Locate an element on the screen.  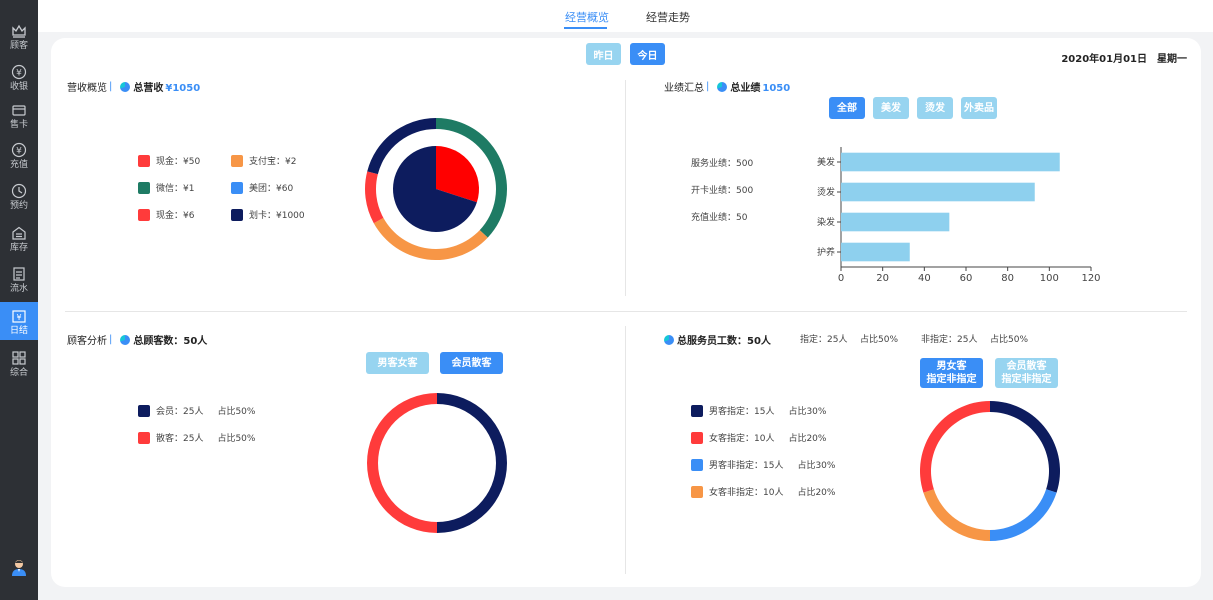
divider-horizontal is located at coordinates (626, 311).